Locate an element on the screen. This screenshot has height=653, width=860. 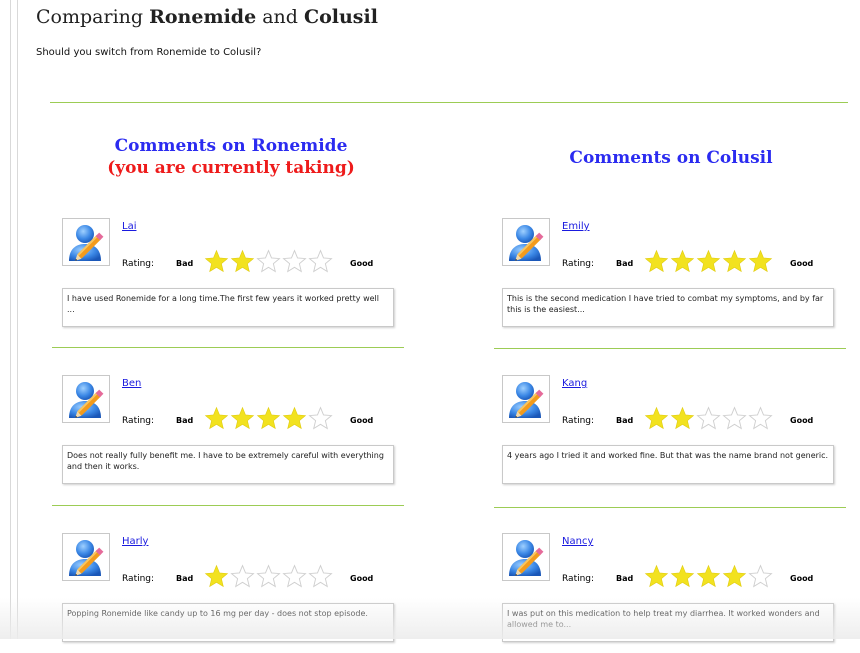
left-heading-current: (you are currently taking) is located at coordinates (231, 168).